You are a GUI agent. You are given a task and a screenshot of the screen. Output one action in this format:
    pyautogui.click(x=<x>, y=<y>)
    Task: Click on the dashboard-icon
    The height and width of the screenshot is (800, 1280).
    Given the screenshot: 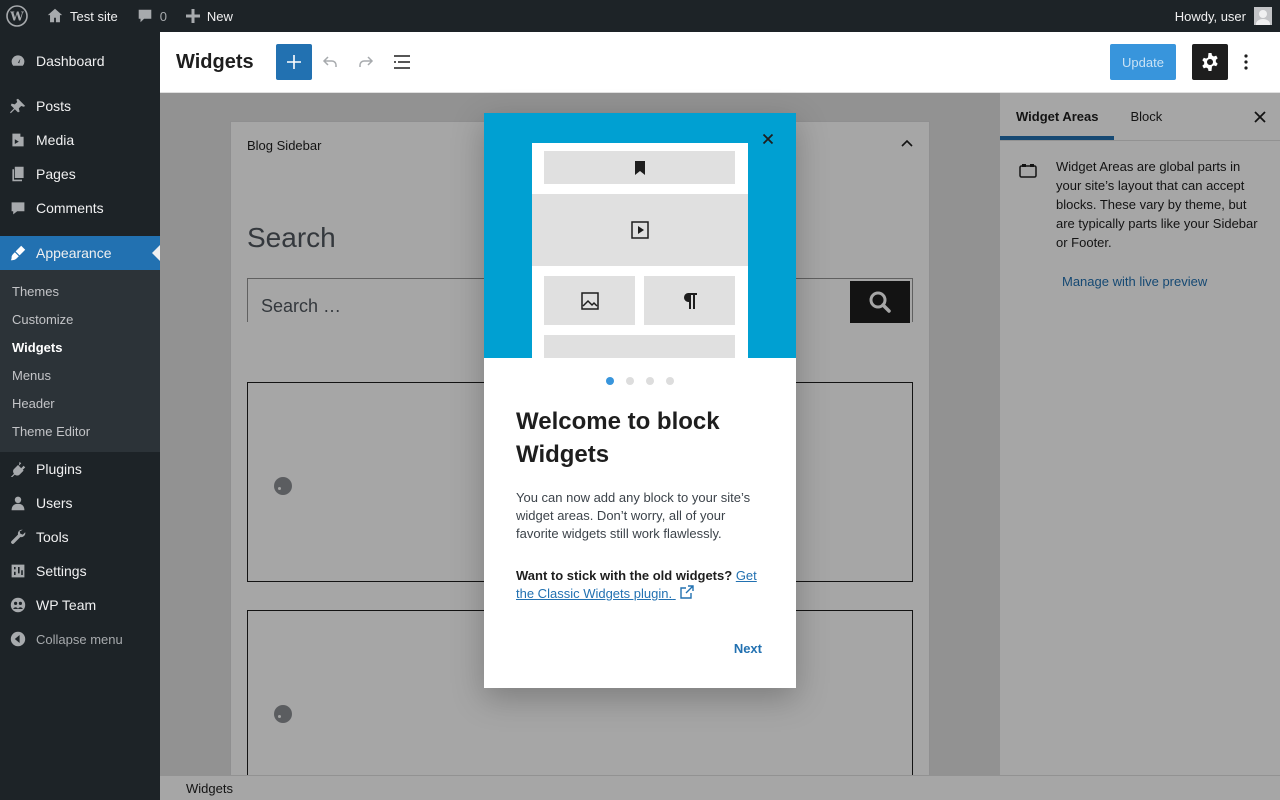 What is the action you would take?
    pyautogui.click(x=18, y=60)
    